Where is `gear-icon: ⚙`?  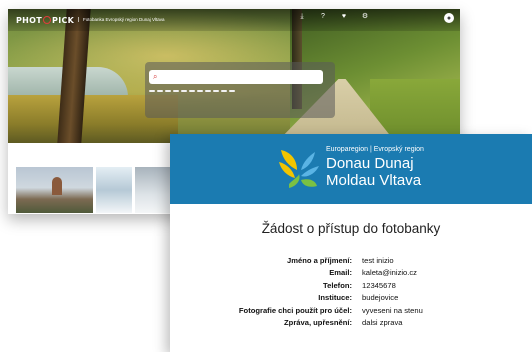
gear-icon: ⚙ is located at coordinates (365, 16).